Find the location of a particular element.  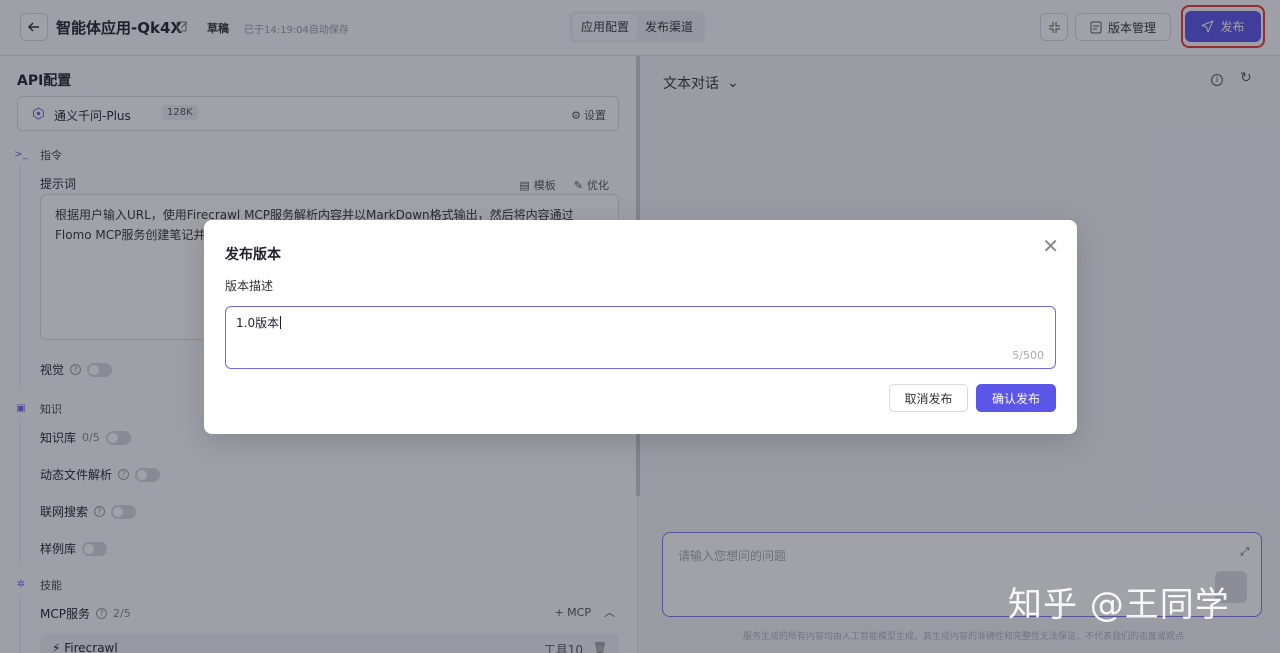

version-description-input: 1.0版本 5/500 is located at coordinates (640, 337).